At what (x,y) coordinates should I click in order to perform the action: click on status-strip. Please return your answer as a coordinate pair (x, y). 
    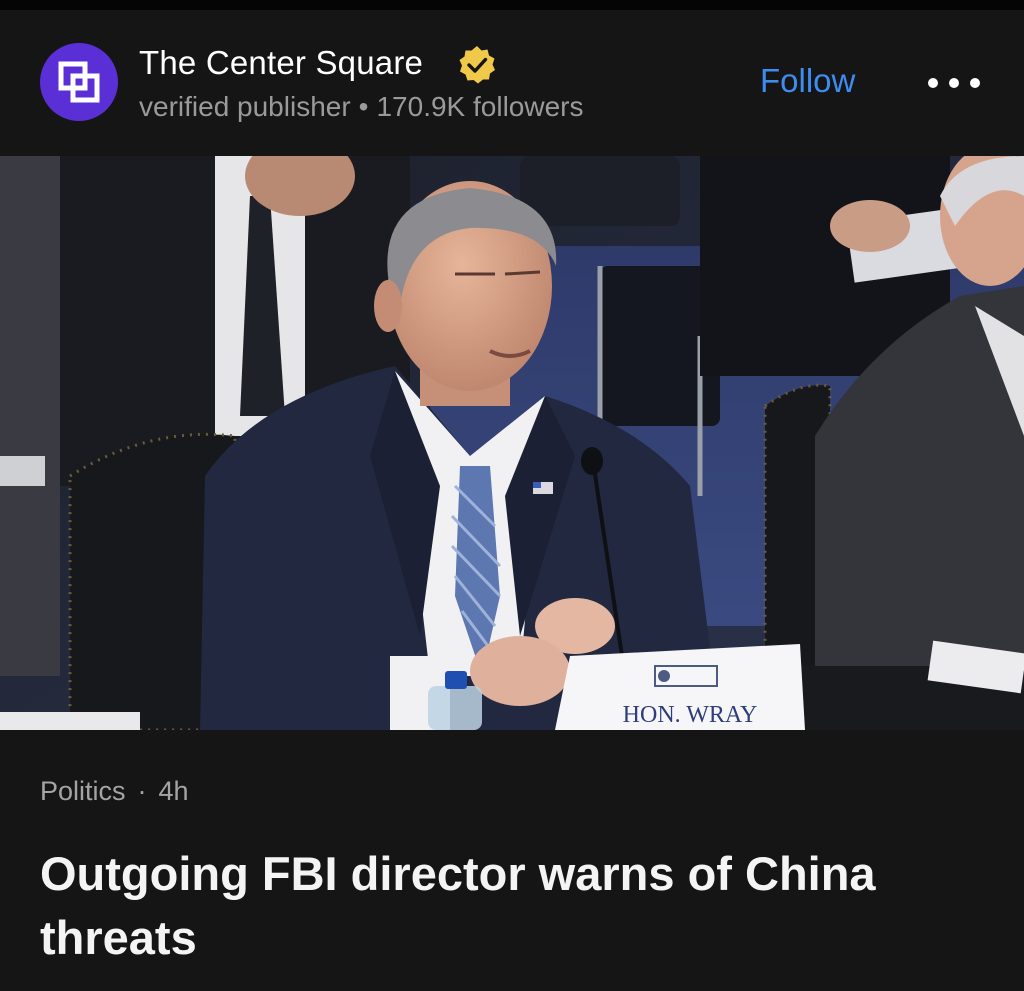
    Looking at the image, I should click on (512, 5).